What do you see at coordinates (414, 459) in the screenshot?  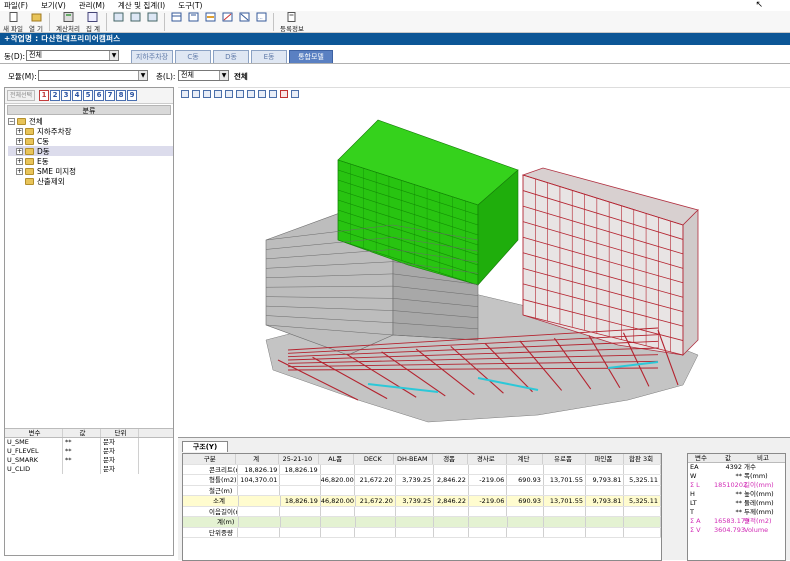 I see `column-header: DH-BEAM` at bounding box center [414, 459].